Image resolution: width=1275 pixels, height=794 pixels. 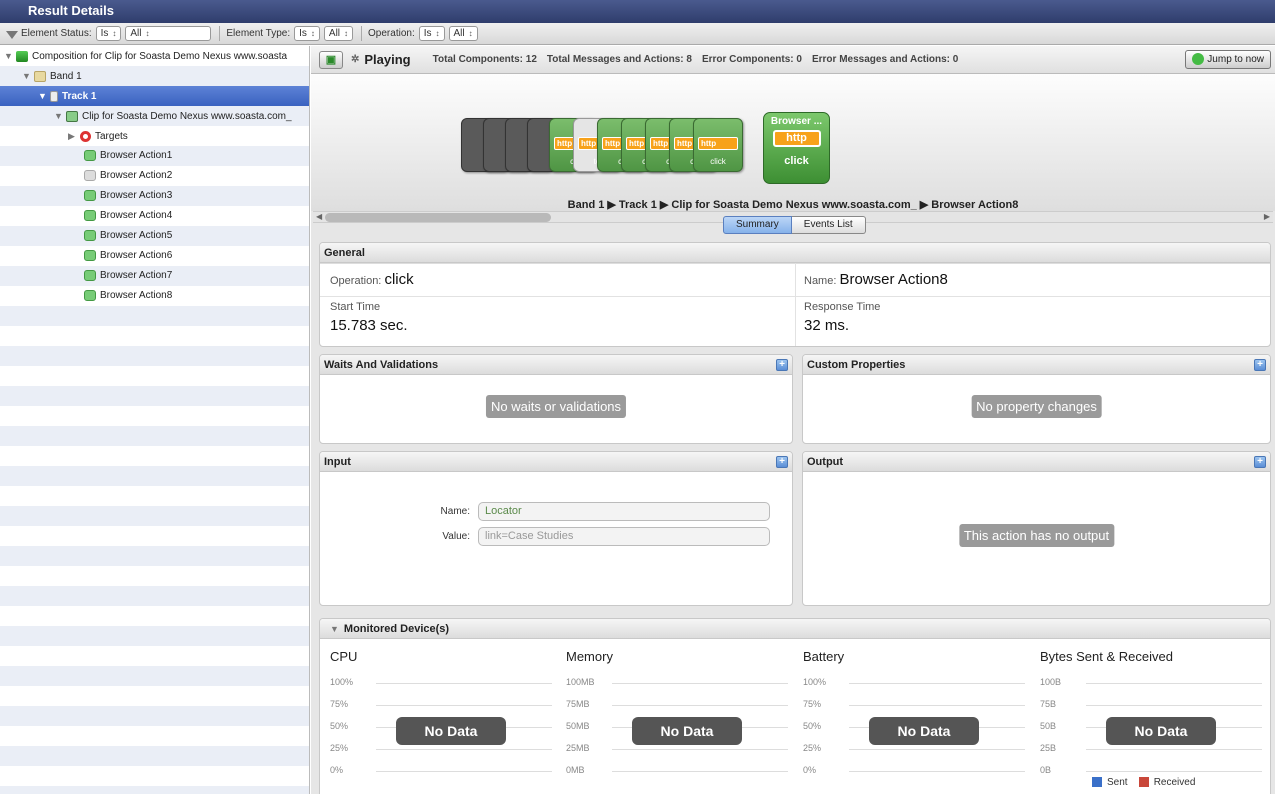 What do you see at coordinates (338, 33) in the screenshot?
I see `element-type-value-select: All` at bounding box center [338, 33].